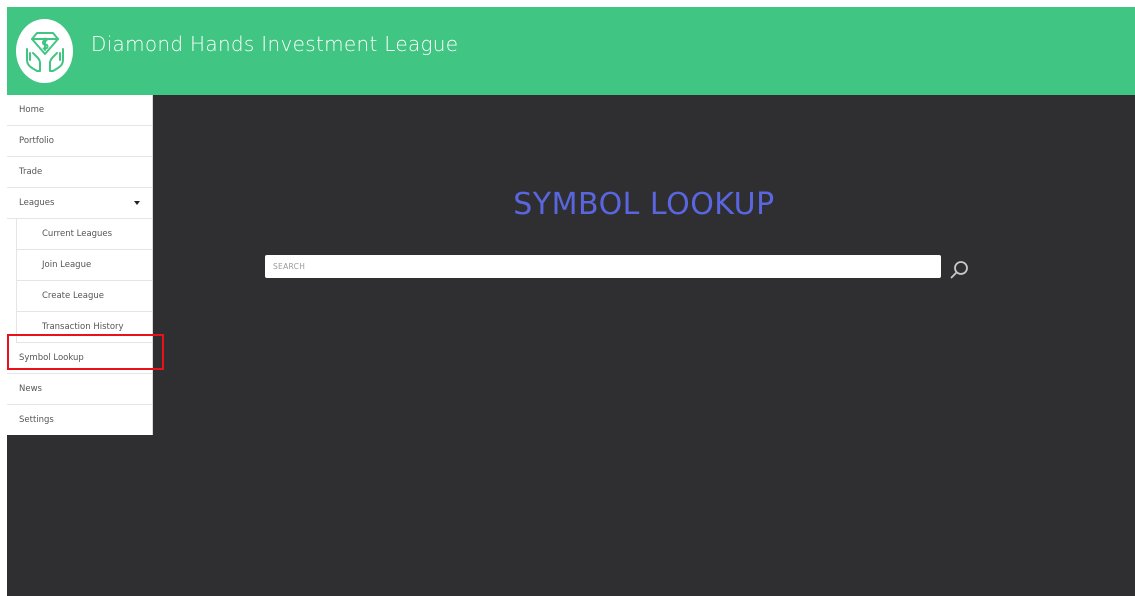  I want to click on sidebar-item-symbol-lookup: Symbol Lookup, so click(79, 358).